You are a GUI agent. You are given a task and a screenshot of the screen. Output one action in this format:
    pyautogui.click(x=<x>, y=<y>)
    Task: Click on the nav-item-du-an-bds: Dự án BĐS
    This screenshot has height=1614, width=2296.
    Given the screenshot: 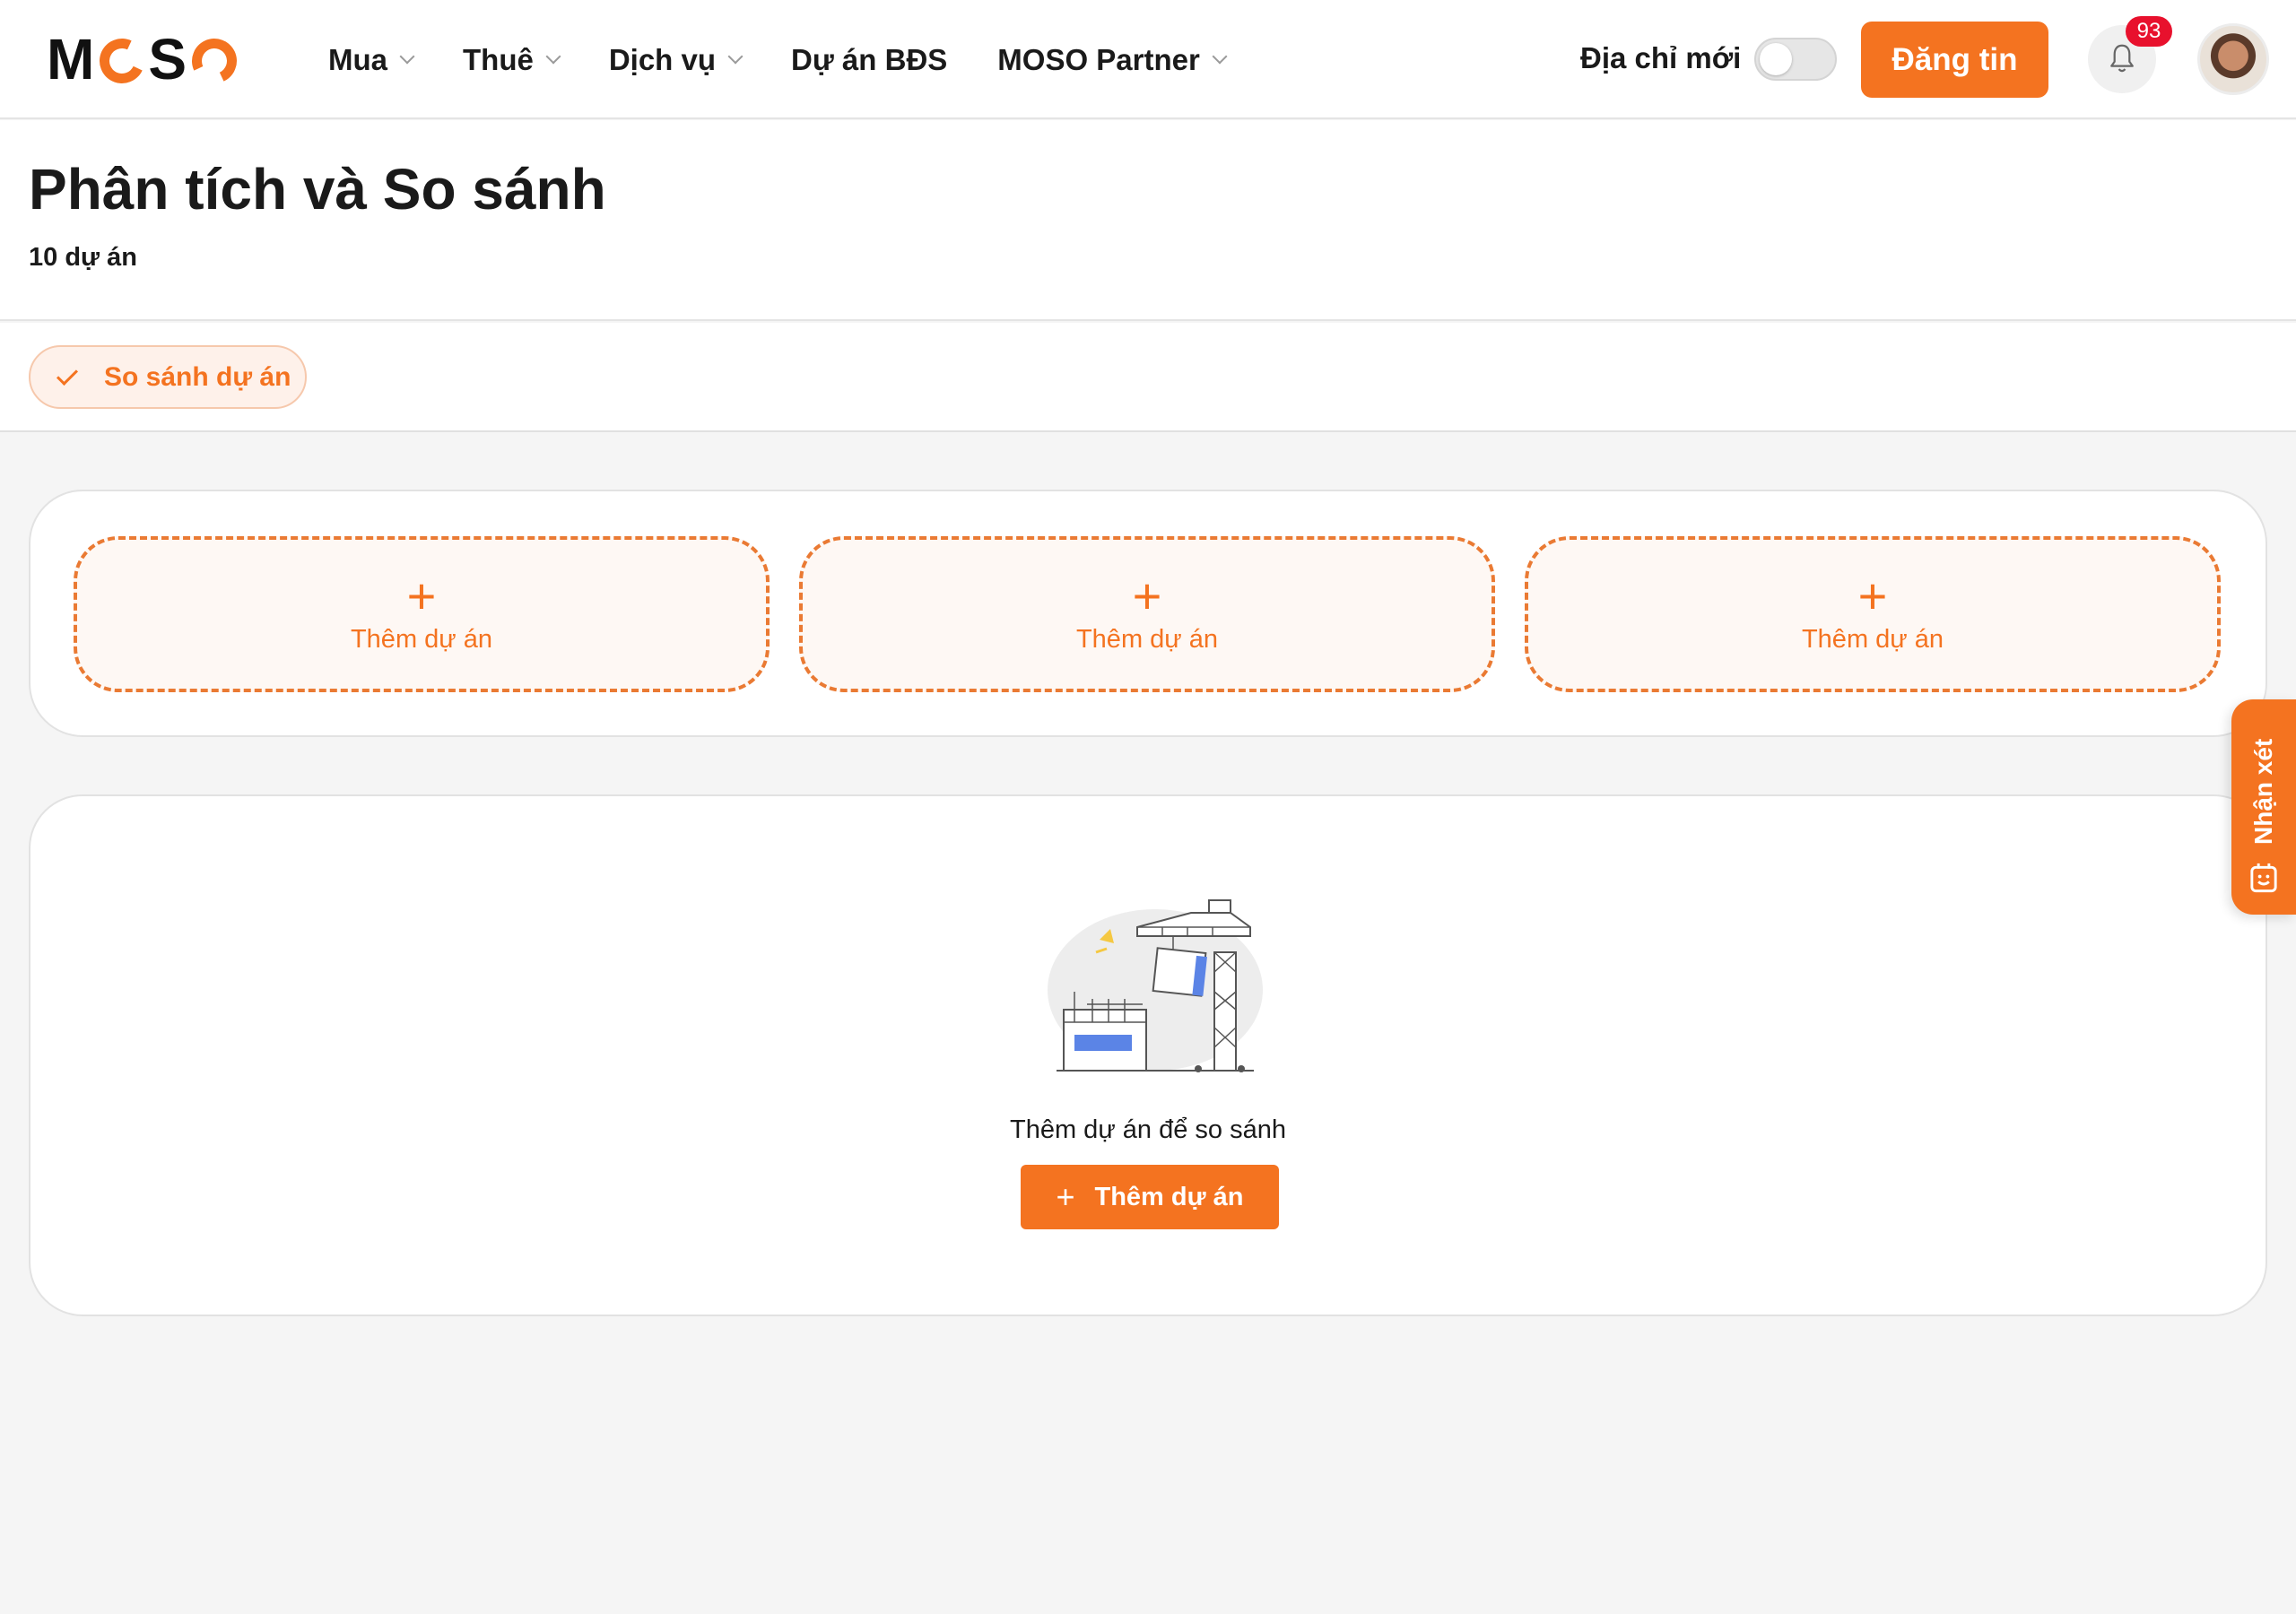 What is the action you would take?
    pyautogui.click(x=869, y=60)
    